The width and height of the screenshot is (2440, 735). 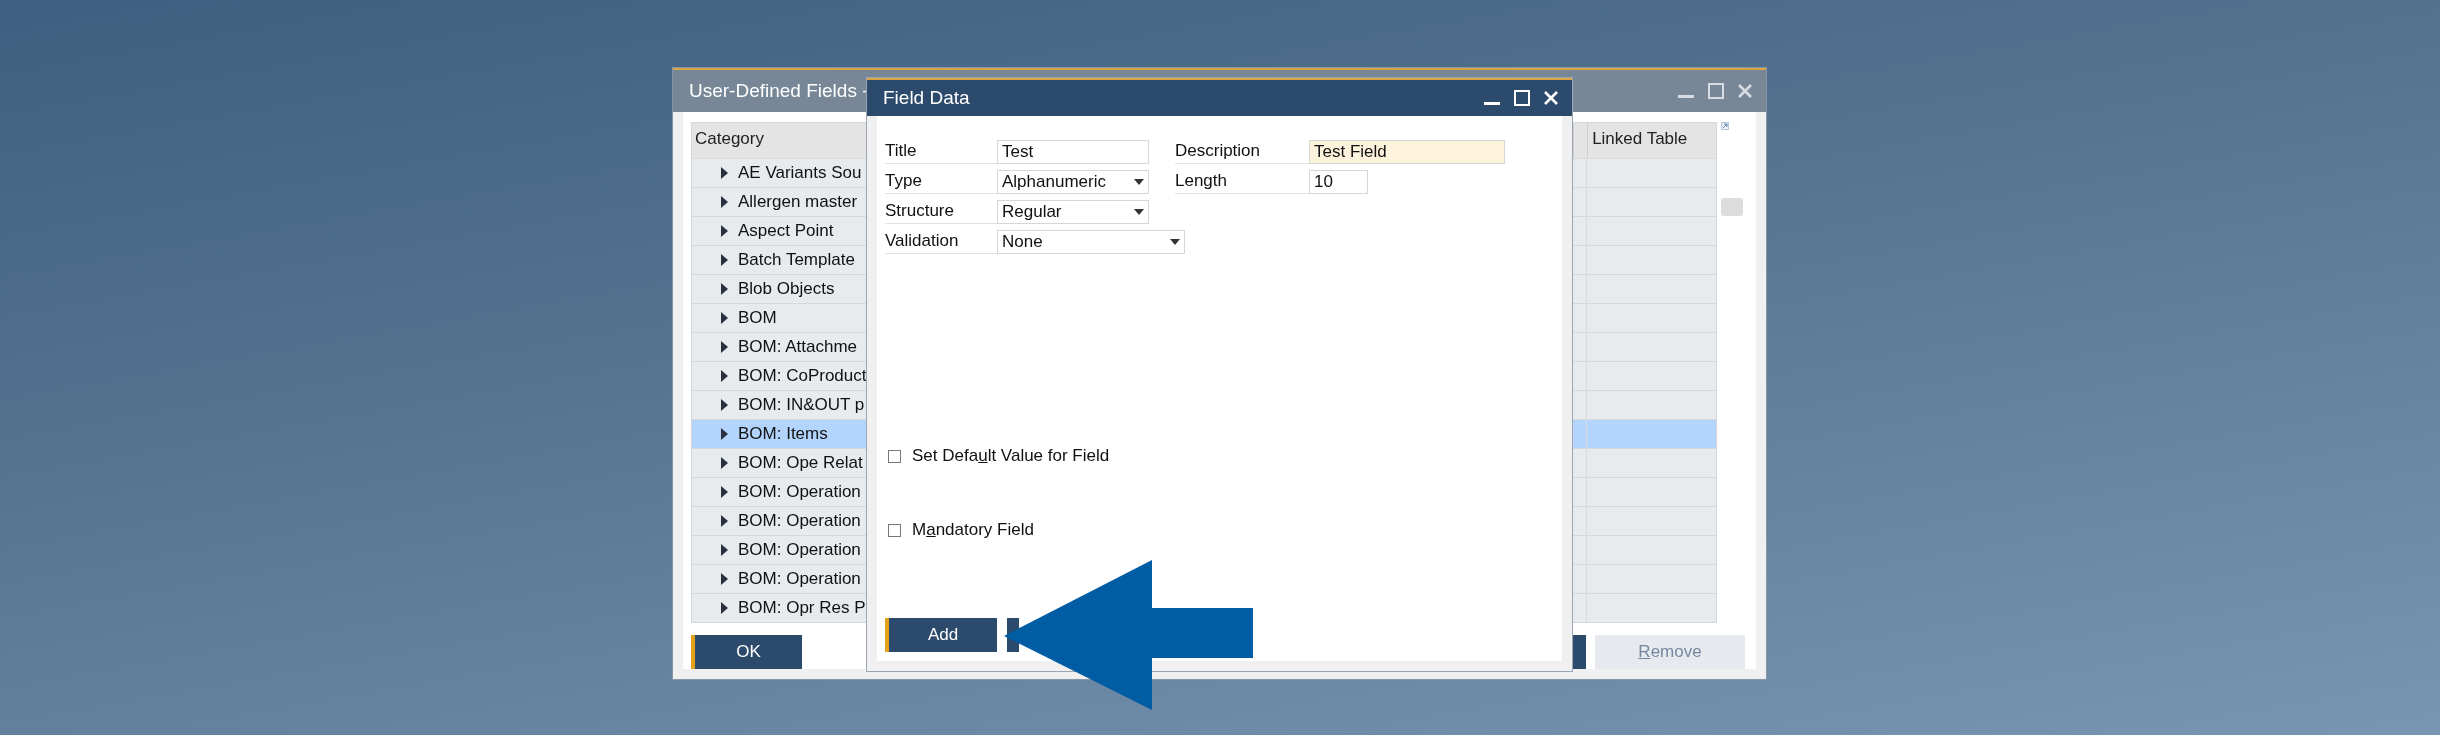 I want to click on caret-icon, so click(x=1139, y=182).